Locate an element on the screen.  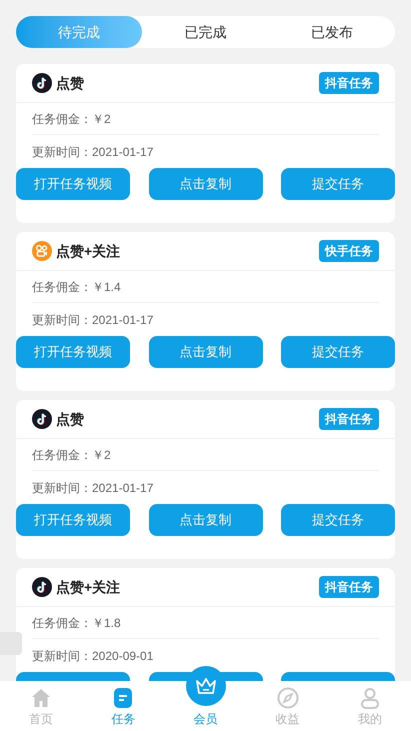
person-icon is located at coordinates (369, 698).